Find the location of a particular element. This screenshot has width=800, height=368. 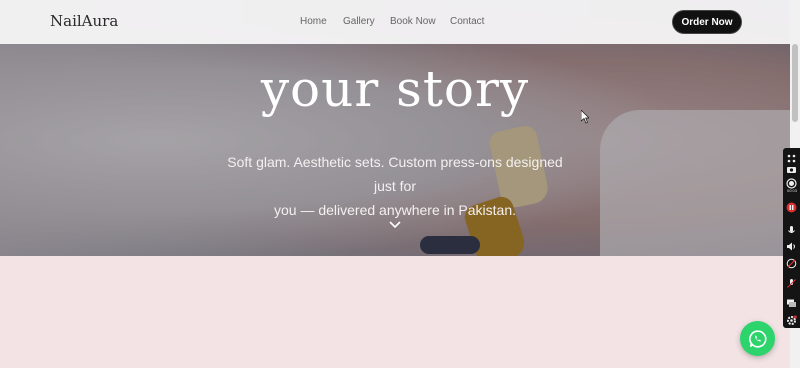

pause-icon is located at coordinates (791, 206).